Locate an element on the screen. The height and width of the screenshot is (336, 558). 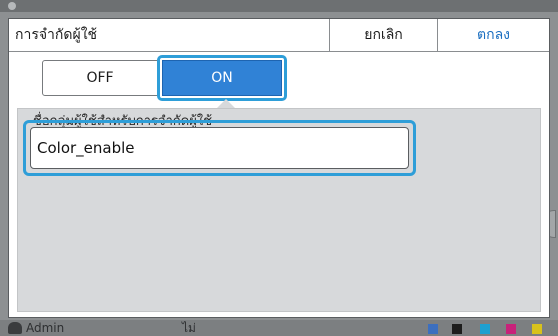
ink-m-icon is located at coordinates (511, 329).